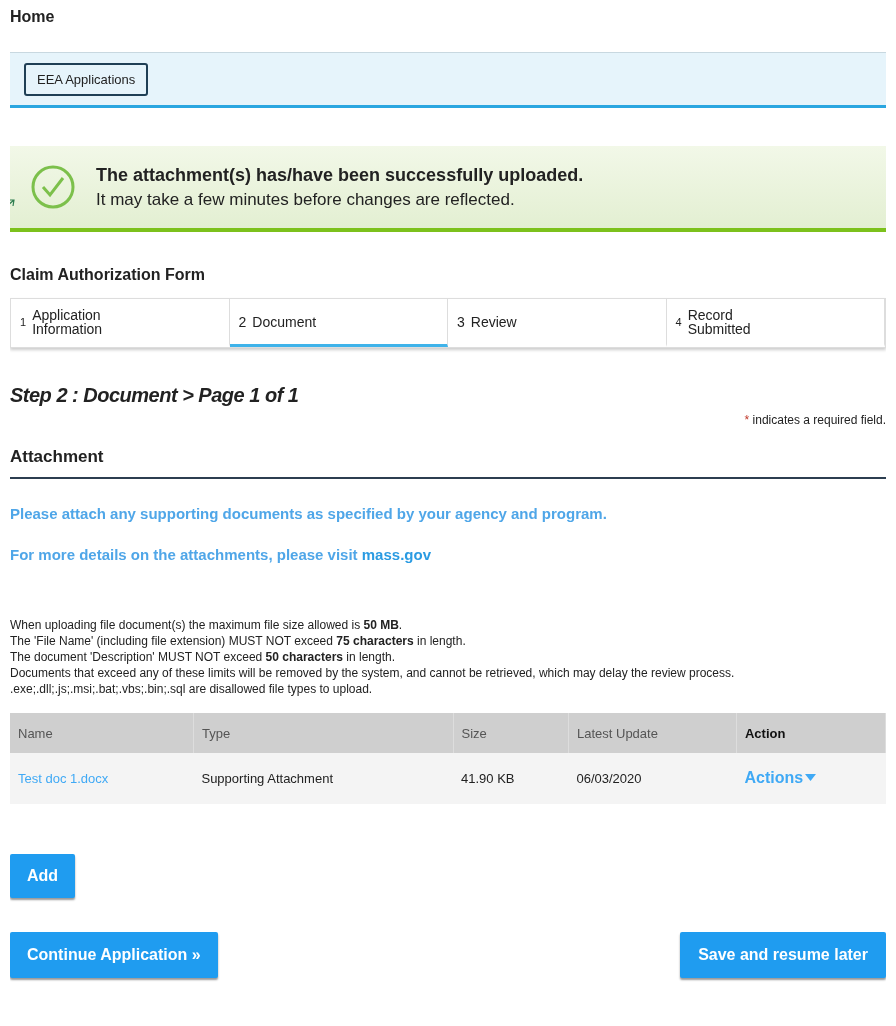 This screenshot has height=1026, width=896. I want to click on step-tab: 3 Review, so click(557, 323).